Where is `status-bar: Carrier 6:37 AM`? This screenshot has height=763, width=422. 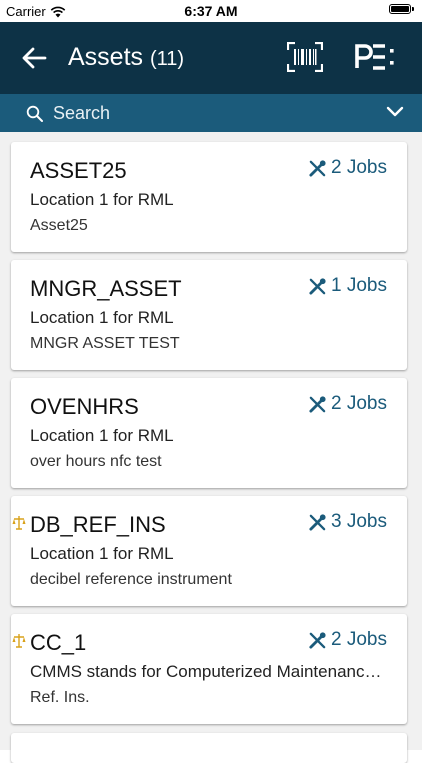 status-bar: Carrier 6:37 AM is located at coordinates (211, 11).